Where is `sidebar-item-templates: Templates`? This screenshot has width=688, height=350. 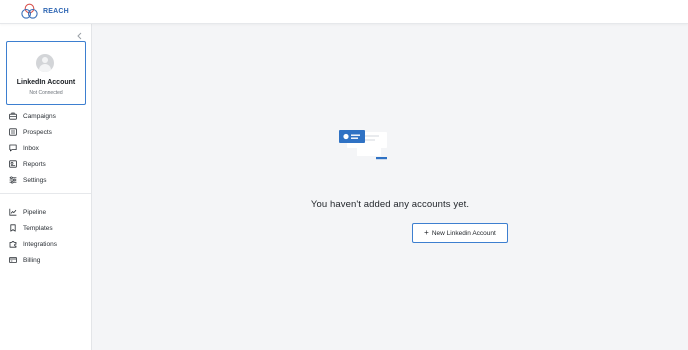 sidebar-item-templates: Templates is located at coordinates (46, 228).